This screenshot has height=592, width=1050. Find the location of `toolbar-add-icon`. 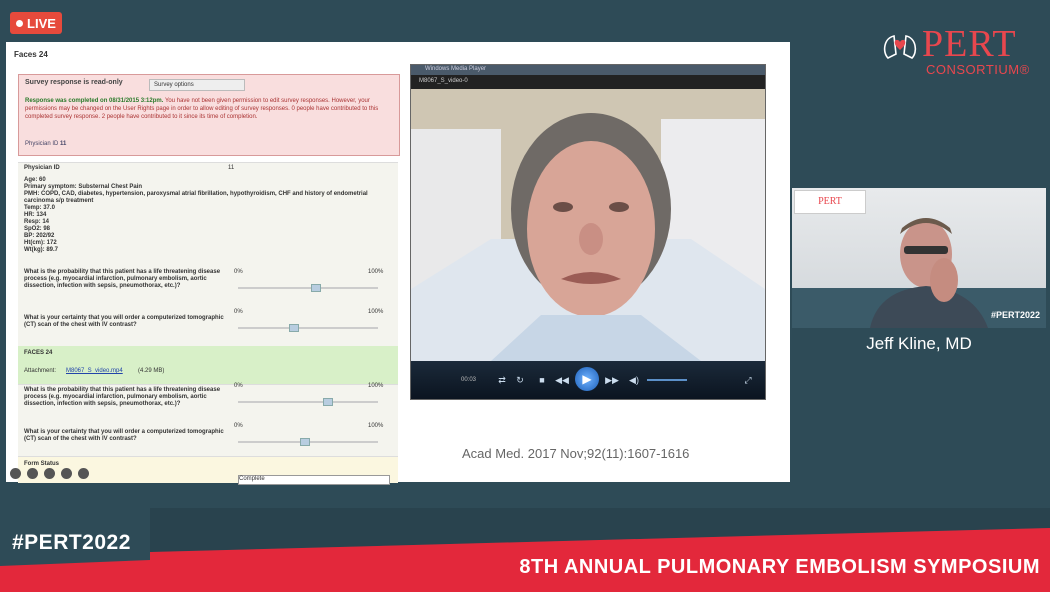

toolbar-add-icon is located at coordinates (15, 473).